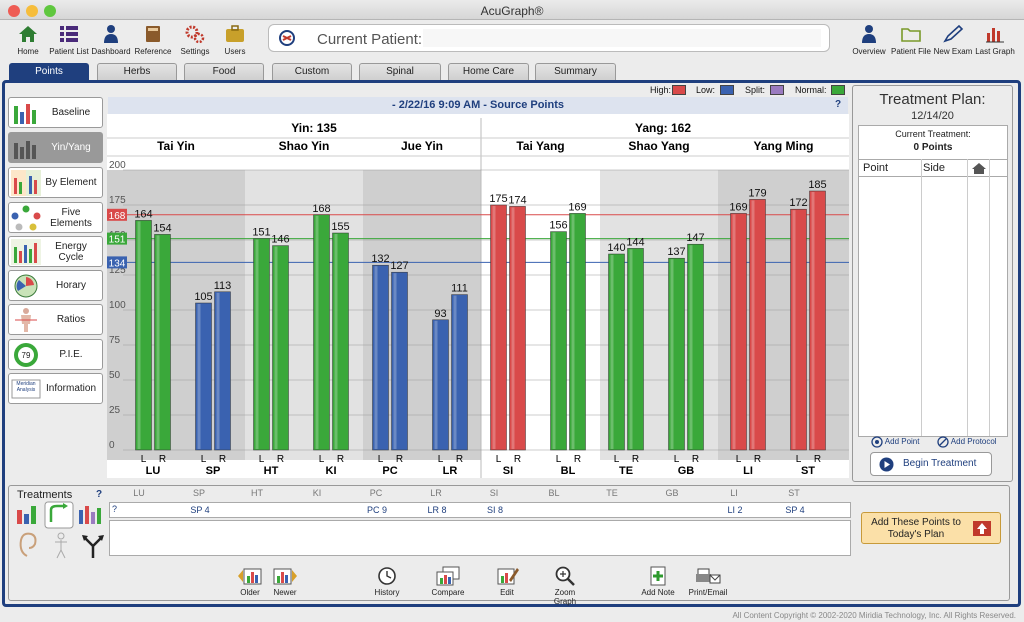  I want to click on new-exam-label: New Exam, so click(953, 51).